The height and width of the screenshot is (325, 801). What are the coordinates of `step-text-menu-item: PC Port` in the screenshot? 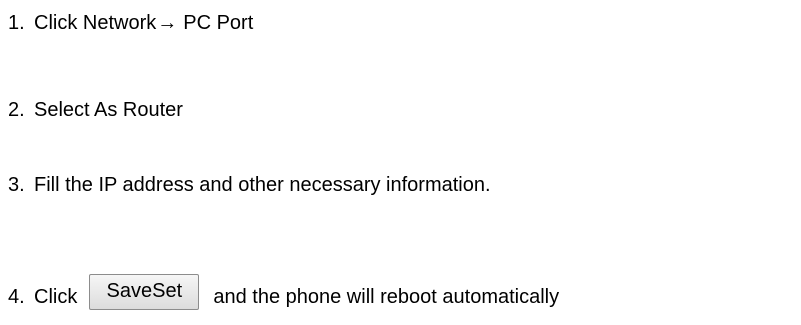 It's located at (218, 23).